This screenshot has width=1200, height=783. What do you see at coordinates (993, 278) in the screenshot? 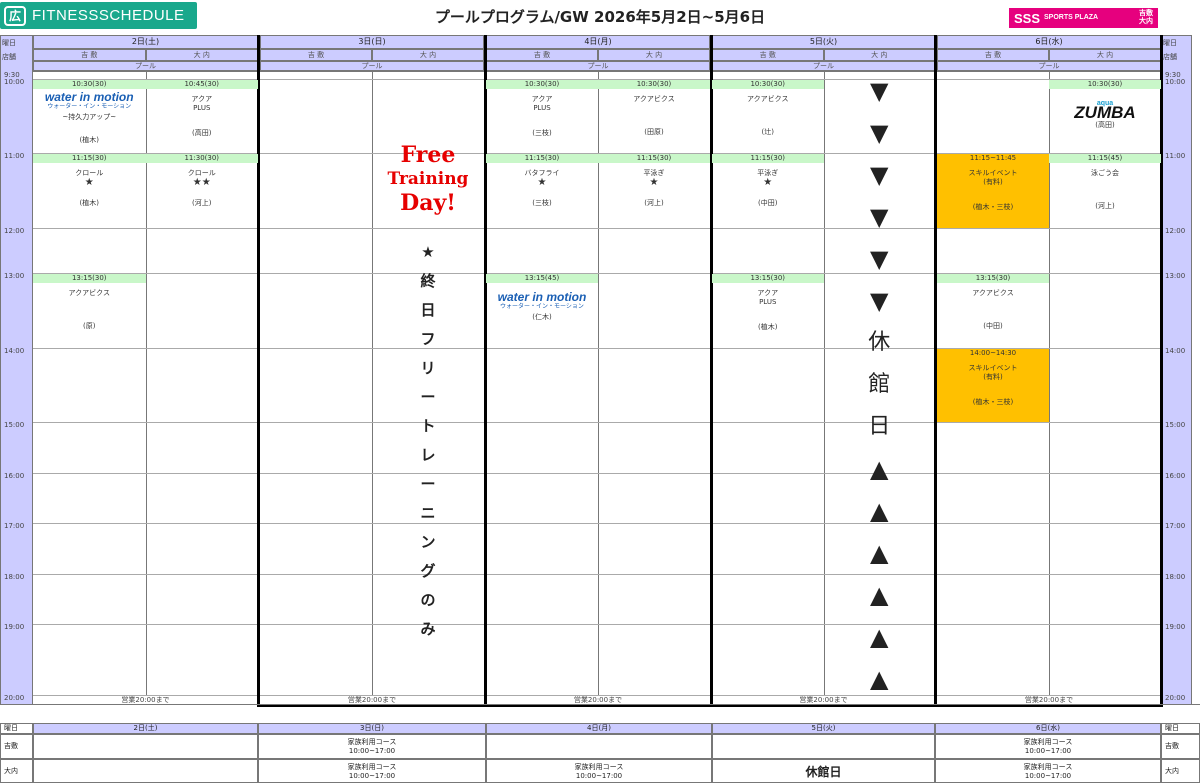
I see `class-time: 13:15(30)` at bounding box center [993, 278].